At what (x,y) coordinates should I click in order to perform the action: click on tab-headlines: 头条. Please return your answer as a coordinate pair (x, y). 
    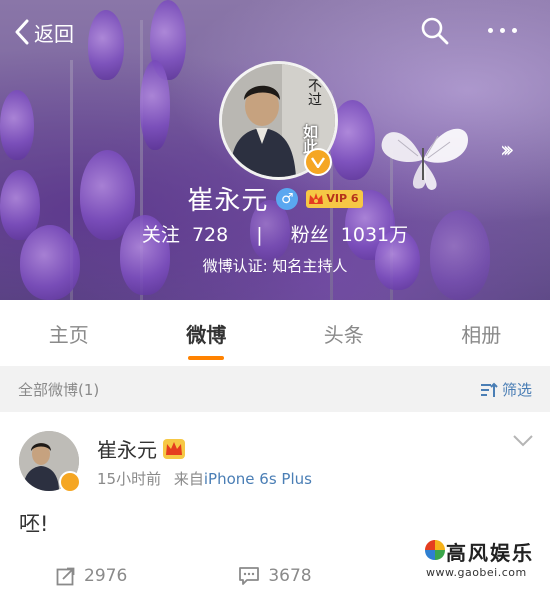
    Looking at the image, I should click on (344, 333).